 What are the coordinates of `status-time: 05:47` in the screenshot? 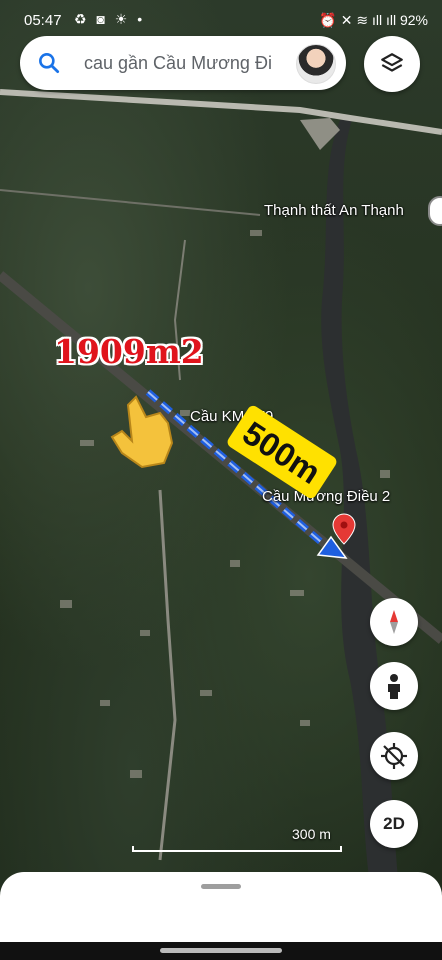 It's located at (43, 20).